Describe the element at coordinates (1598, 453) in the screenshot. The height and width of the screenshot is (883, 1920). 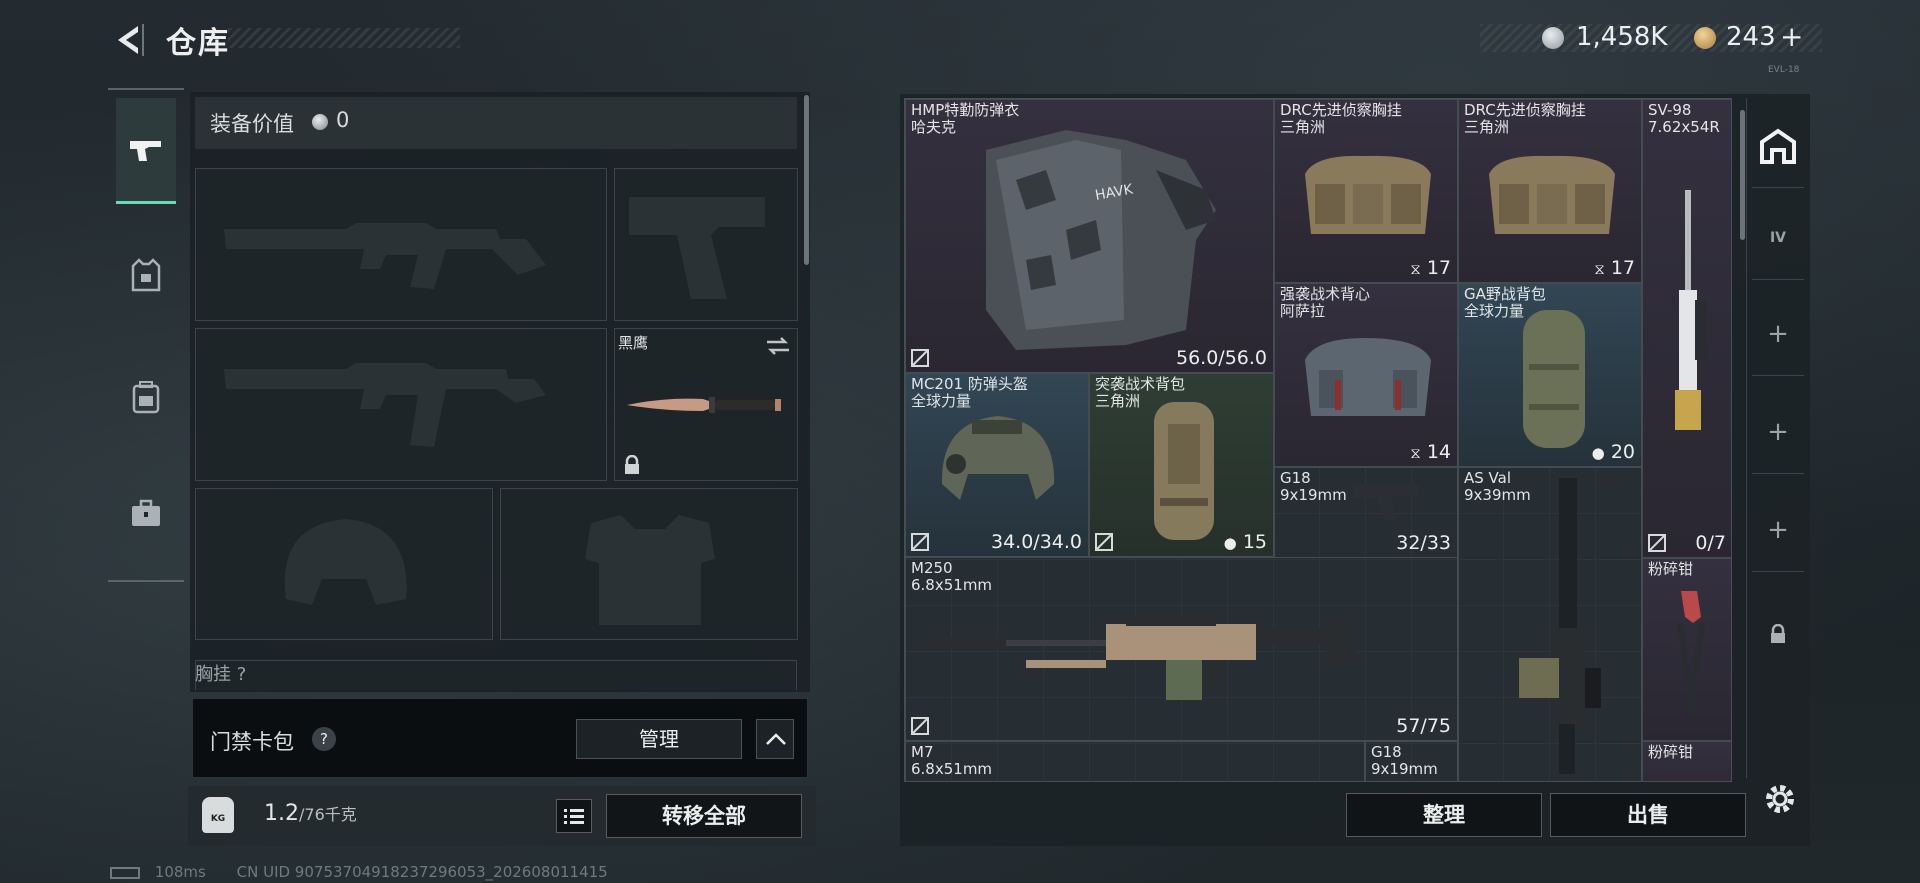
I see `bag-icon: ●` at that location.